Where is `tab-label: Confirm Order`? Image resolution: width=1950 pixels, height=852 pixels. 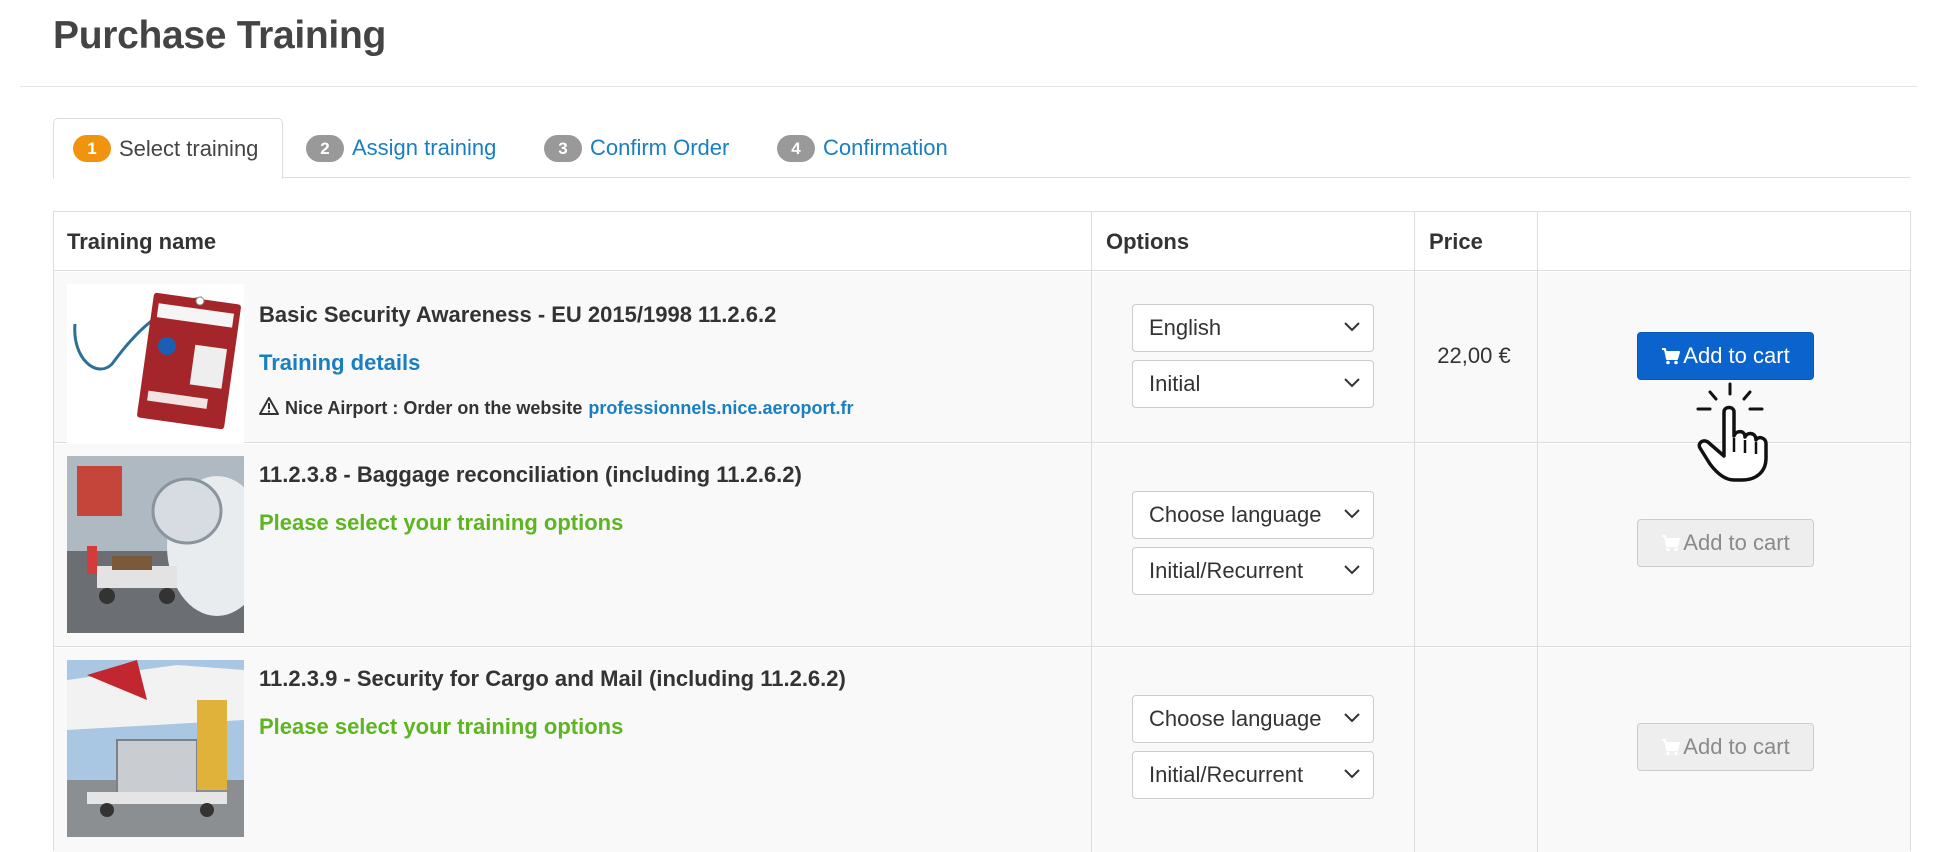
tab-label: Confirm Order is located at coordinates (660, 147).